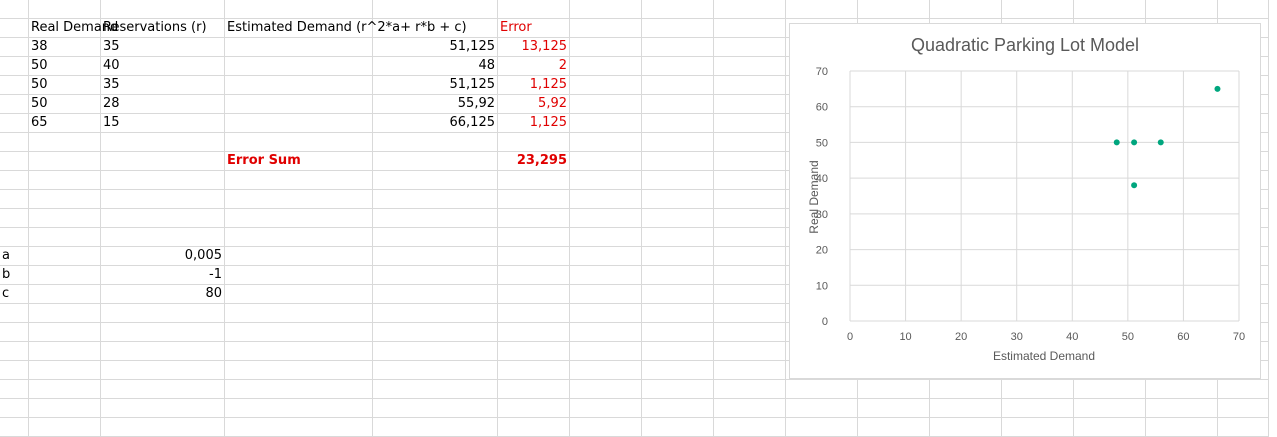 The height and width of the screenshot is (437, 1277). What do you see at coordinates (534, 66) in the screenshot?
I see `cell-error: 2` at bounding box center [534, 66].